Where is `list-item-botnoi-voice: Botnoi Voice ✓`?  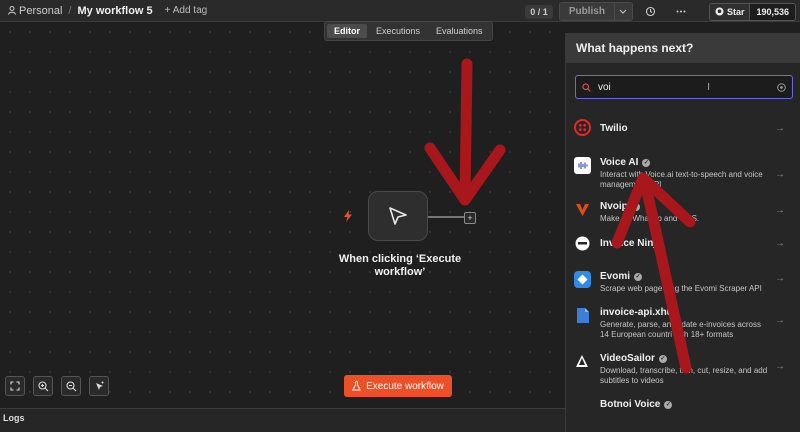 list-item-botnoi-voice: Botnoi Voice ✓ is located at coordinates (683, 409).